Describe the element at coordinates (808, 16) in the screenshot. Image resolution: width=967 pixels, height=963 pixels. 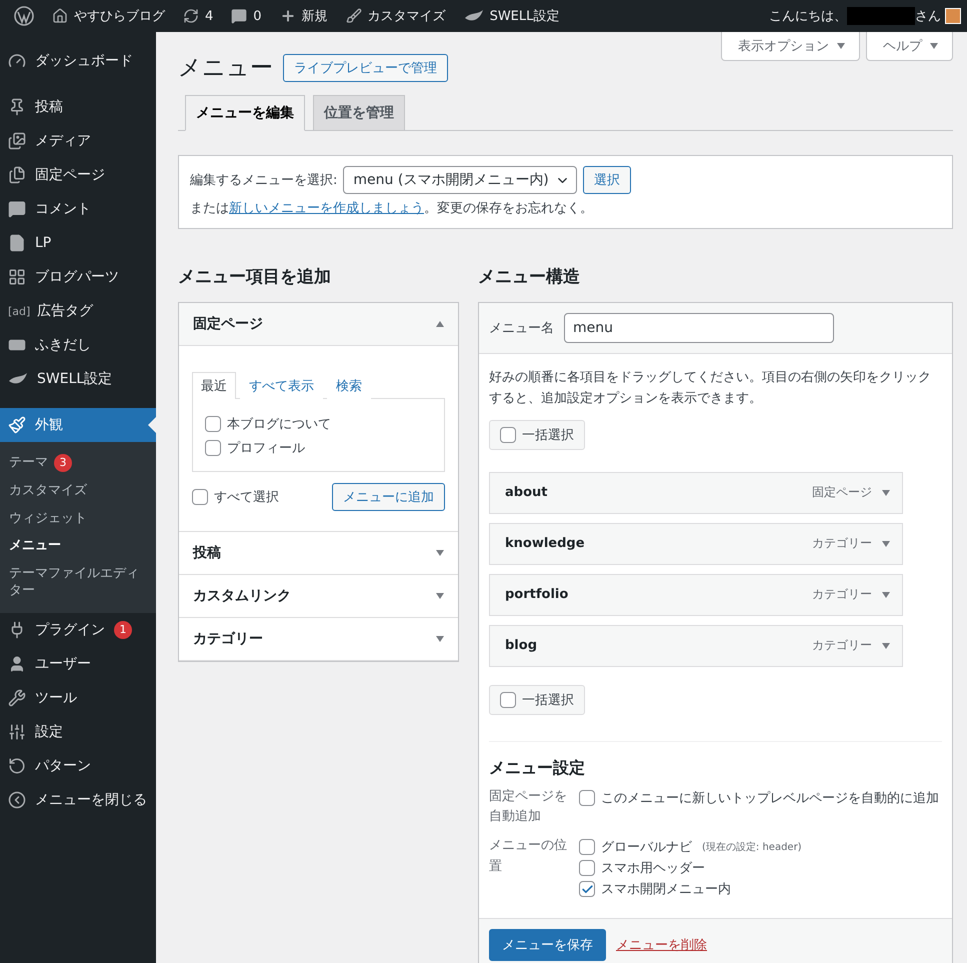
I see `greeting-text: こんにちは、` at that location.